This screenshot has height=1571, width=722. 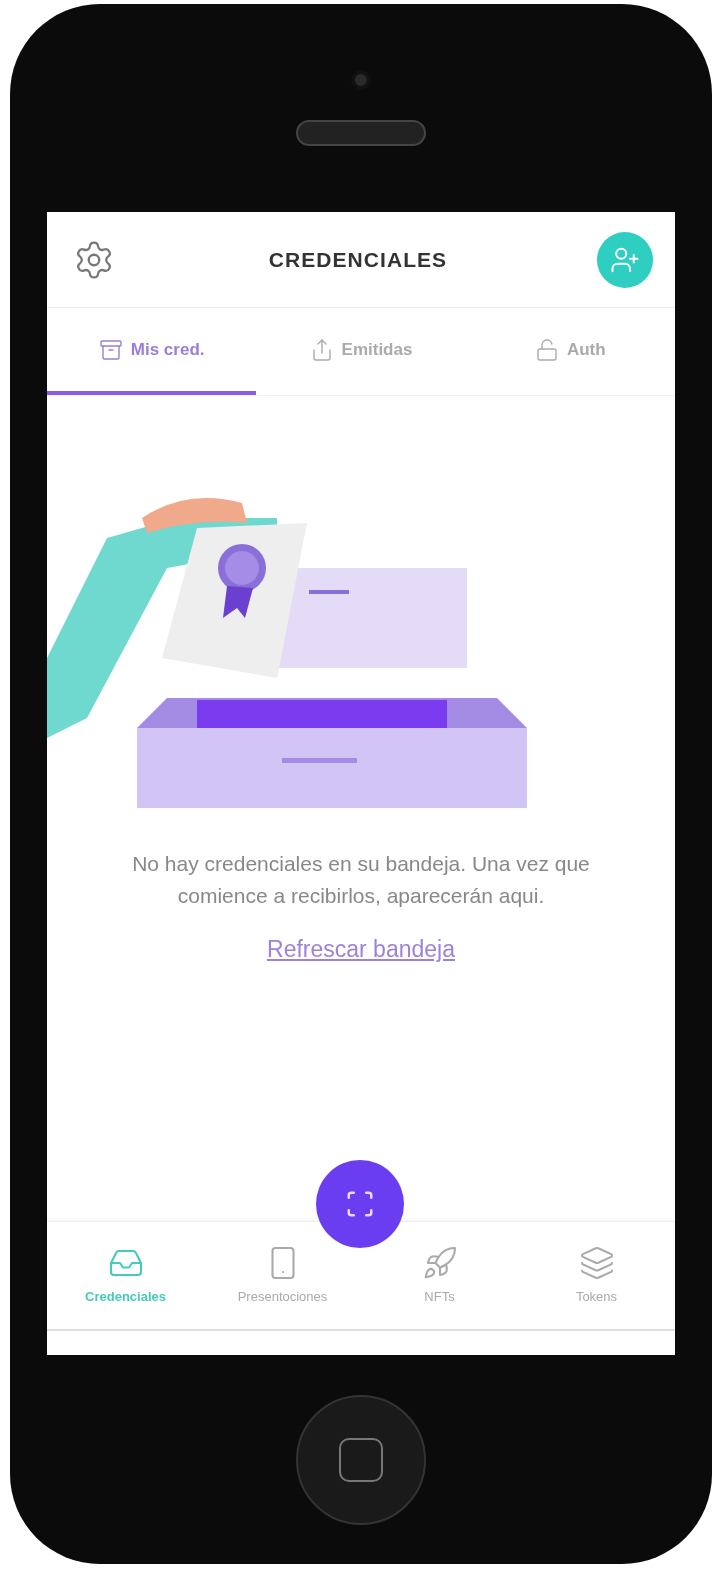 I want to click on speaker-icon, so click(x=361, y=133).